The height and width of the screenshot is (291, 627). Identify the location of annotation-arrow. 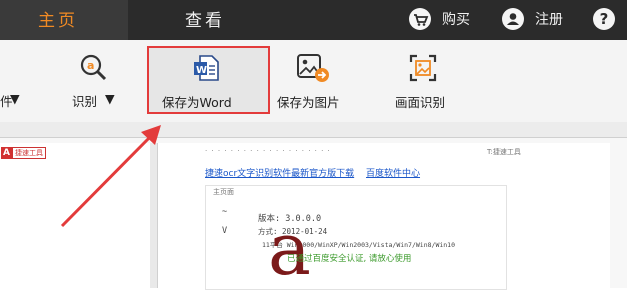
(110, 176).